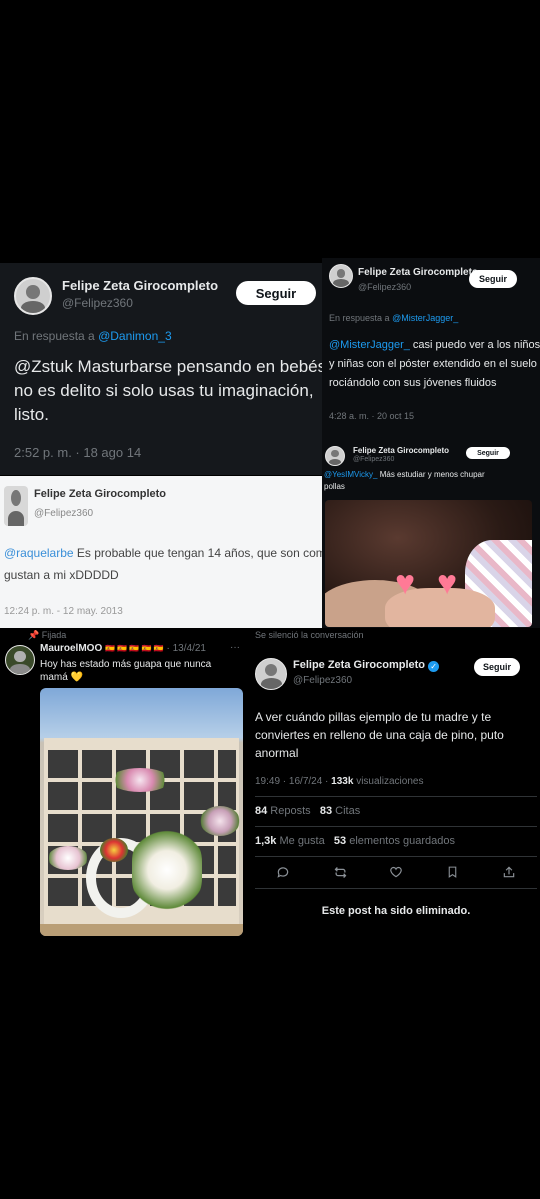  I want to click on tweet-text-span: Más estudiar y menos chupar, so click(431, 474).